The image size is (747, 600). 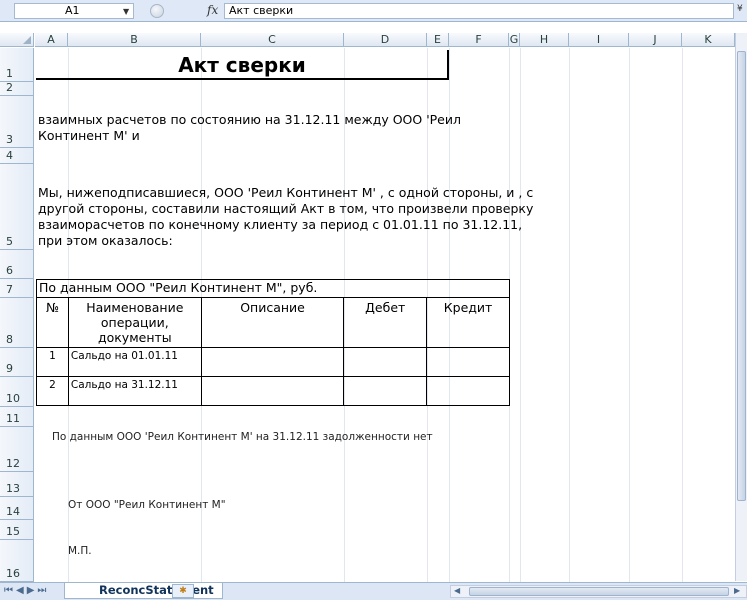 I want to click on table-row: 1 Сальдо на 01.01.11, so click(x=273, y=362).